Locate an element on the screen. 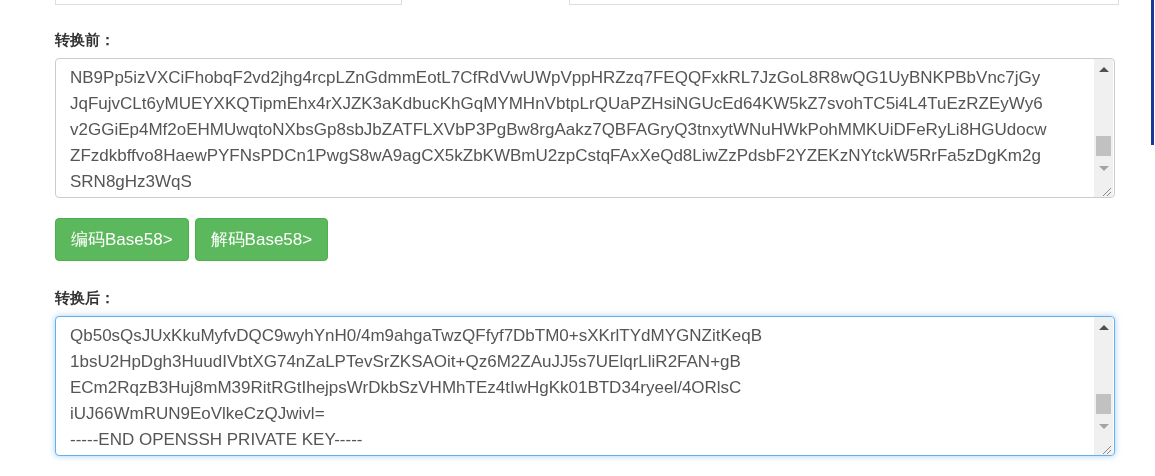  section-label: 转换后： is located at coordinates (85, 298).